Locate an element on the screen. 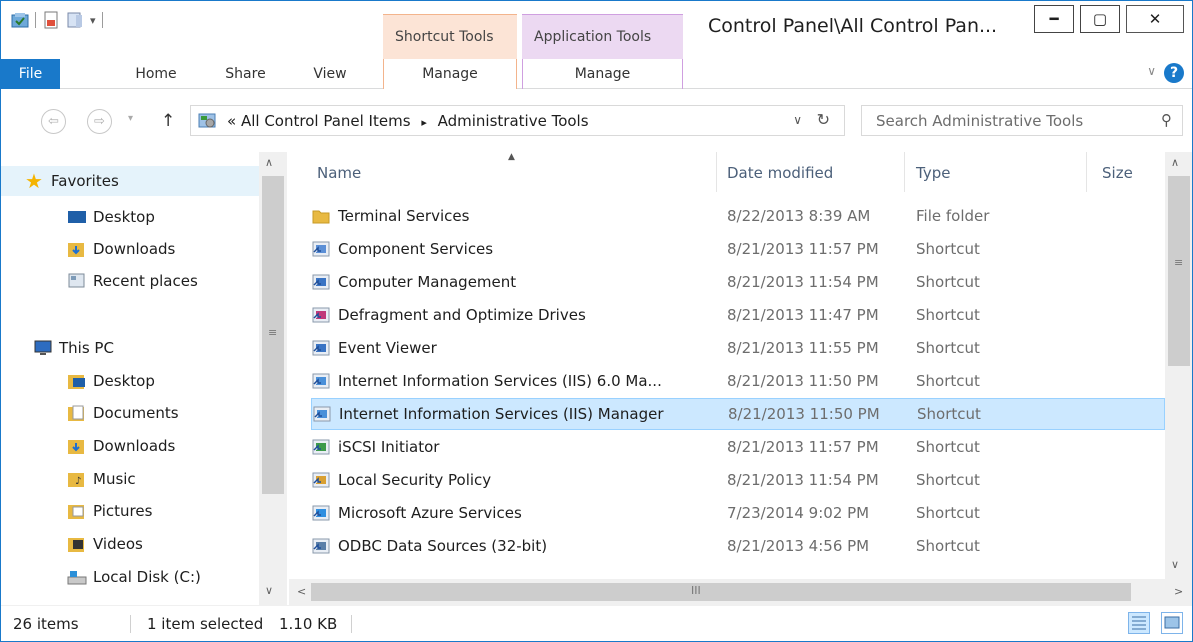 The height and width of the screenshot is (642, 1193). maximize-icon: ▢ is located at coordinates (1100, 19).